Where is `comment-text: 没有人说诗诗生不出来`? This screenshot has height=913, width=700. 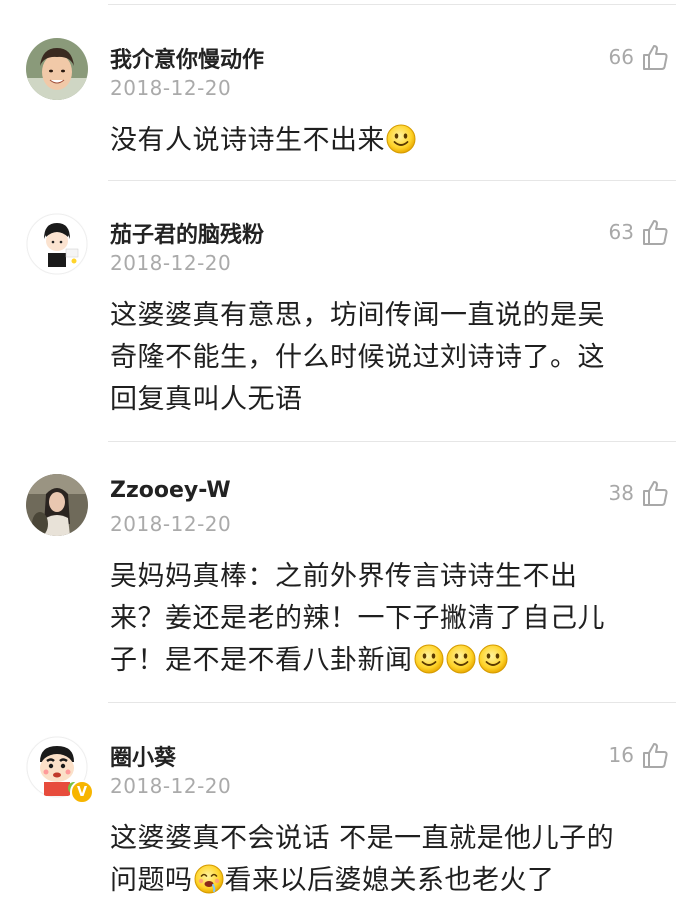 comment-text: 没有人说诗诗生不出来 is located at coordinates (385, 141).